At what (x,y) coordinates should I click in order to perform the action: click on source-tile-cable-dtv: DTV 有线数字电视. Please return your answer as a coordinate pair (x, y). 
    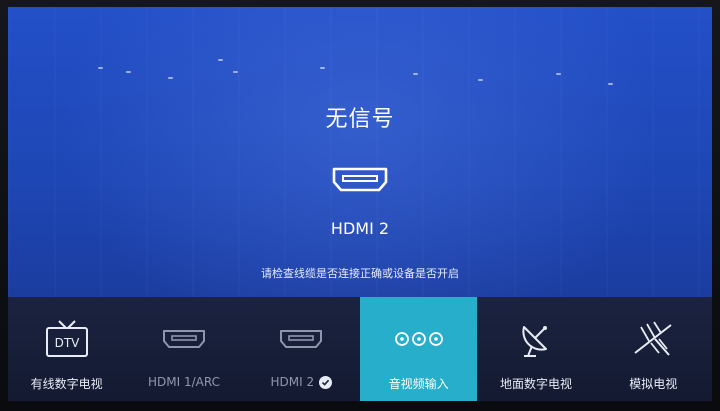
    Looking at the image, I should click on (66, 349).